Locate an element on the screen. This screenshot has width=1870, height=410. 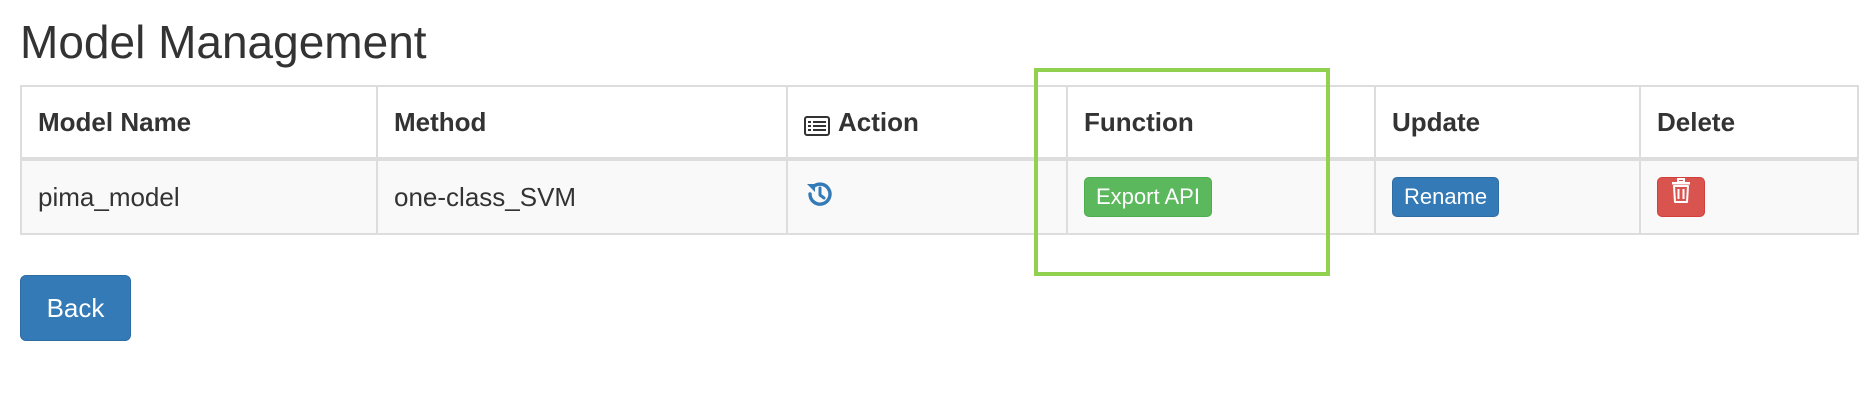
cell-delete is located at coordinates (1749, 196).